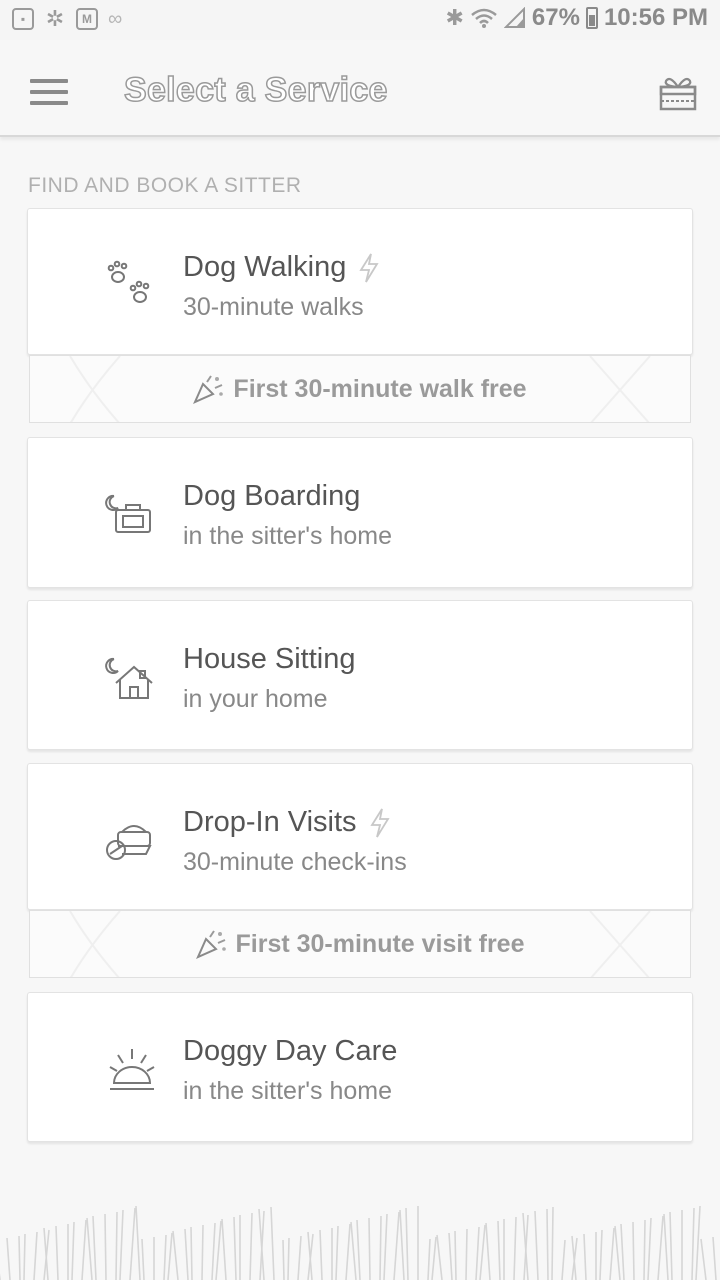 Image resolution: width=720 pixels, height=1280 pixels. What do you see at coordinates (678, 92) in the screenshot?
I see `gift-icon` at bounding box center [678, 92].